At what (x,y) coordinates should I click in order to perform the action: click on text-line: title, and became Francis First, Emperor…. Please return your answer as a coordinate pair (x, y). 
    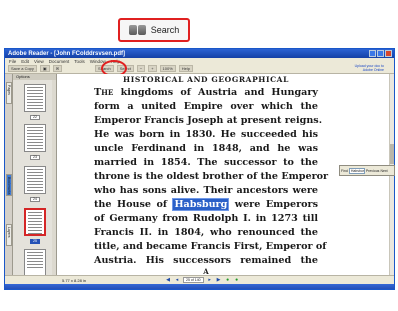
    Looking at the image, I should click on (210, 246).